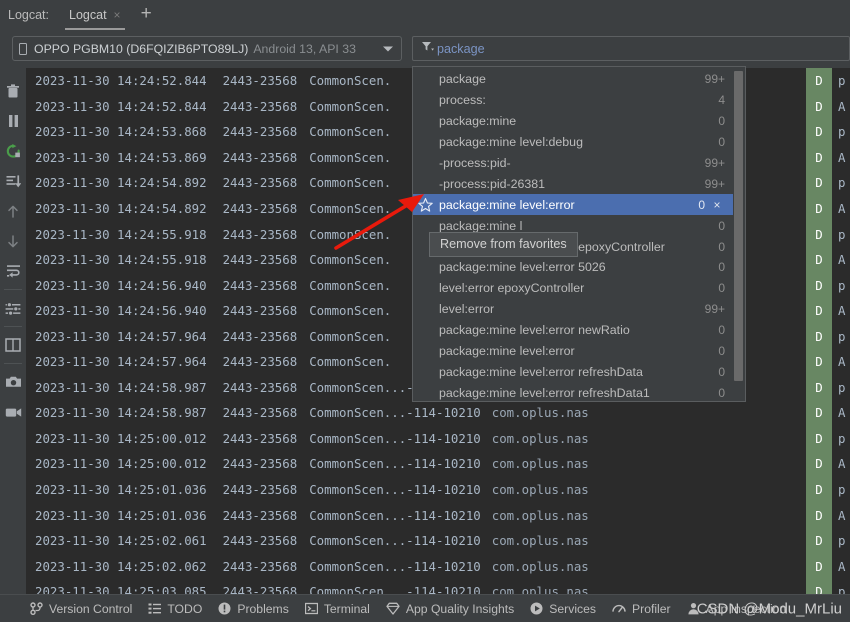  I want to click on suggestion-item: level:error epoxyController 0, so click(573, 288).